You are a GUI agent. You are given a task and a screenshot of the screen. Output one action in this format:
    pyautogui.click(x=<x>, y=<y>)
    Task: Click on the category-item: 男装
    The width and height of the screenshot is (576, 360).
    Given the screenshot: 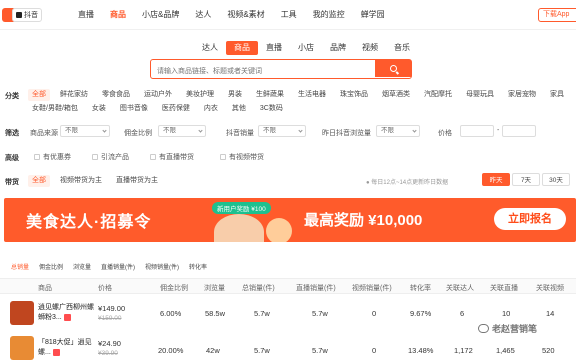 What is the action you would take?
    pyautogui.click(x=235, y=95)
    